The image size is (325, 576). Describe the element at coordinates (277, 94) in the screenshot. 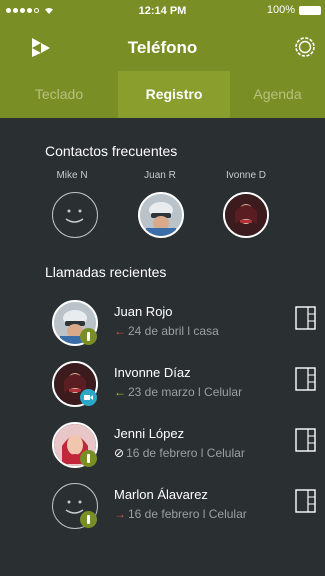

I see `tab-agenda: Agenda` at that location.